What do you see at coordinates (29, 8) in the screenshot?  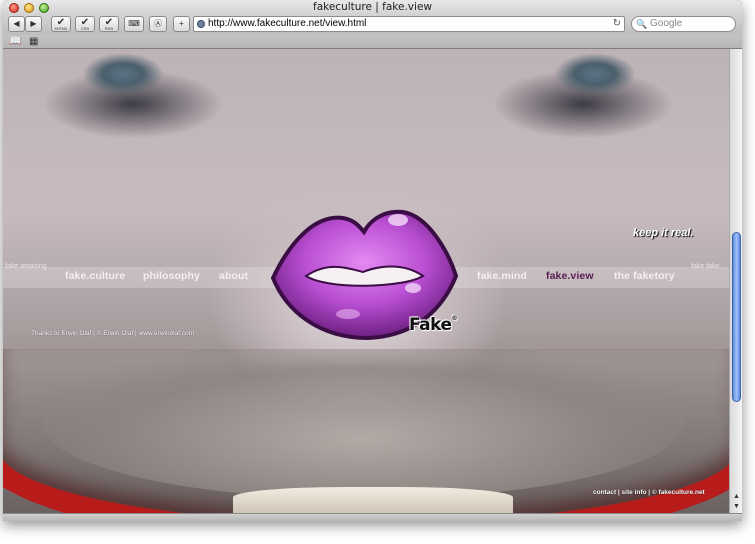 I see `minimize-window-button` at bounding box center [29, 8].